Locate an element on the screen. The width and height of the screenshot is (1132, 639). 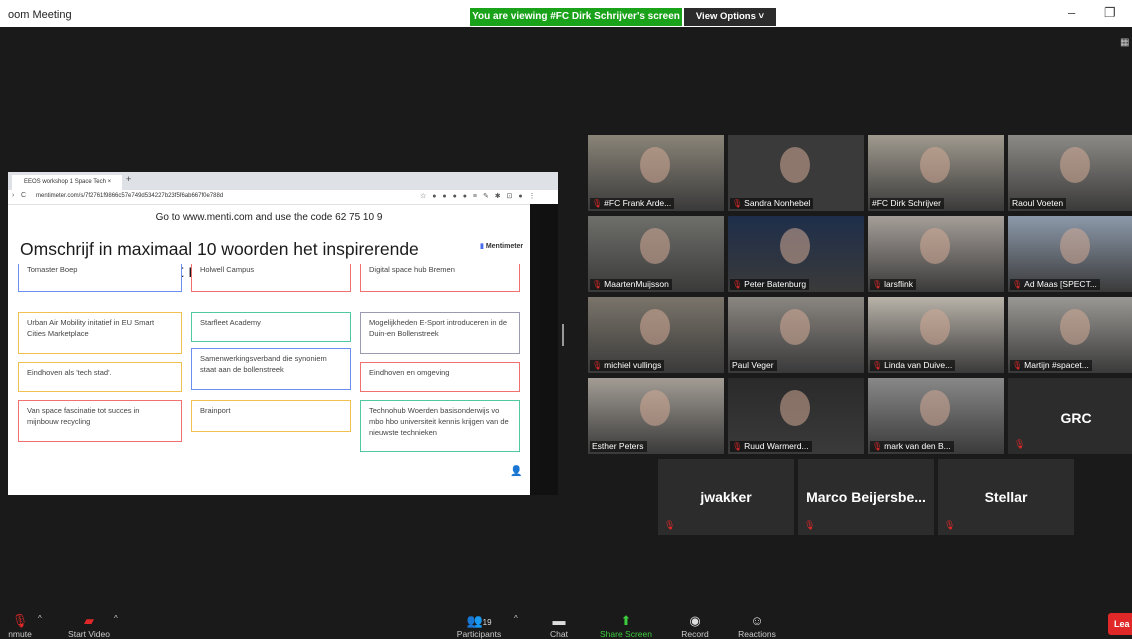
bar-chart-icon: ▮ is located at coordinates (482, 246).